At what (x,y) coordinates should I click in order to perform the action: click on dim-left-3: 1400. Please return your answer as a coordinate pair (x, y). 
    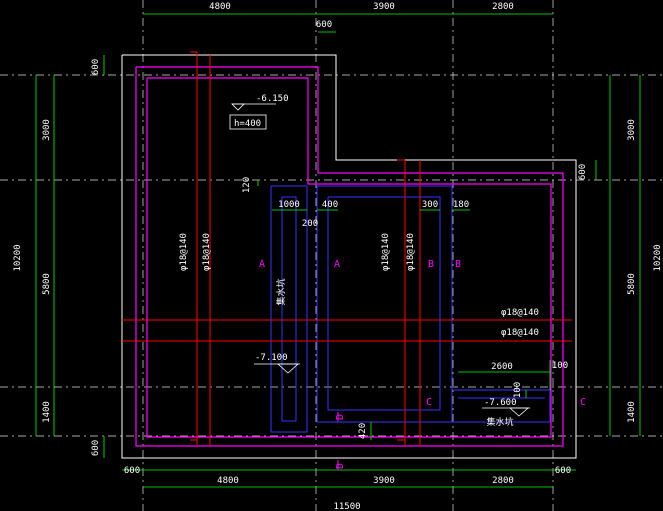
    Looking at the image, I should click on (47, 412).